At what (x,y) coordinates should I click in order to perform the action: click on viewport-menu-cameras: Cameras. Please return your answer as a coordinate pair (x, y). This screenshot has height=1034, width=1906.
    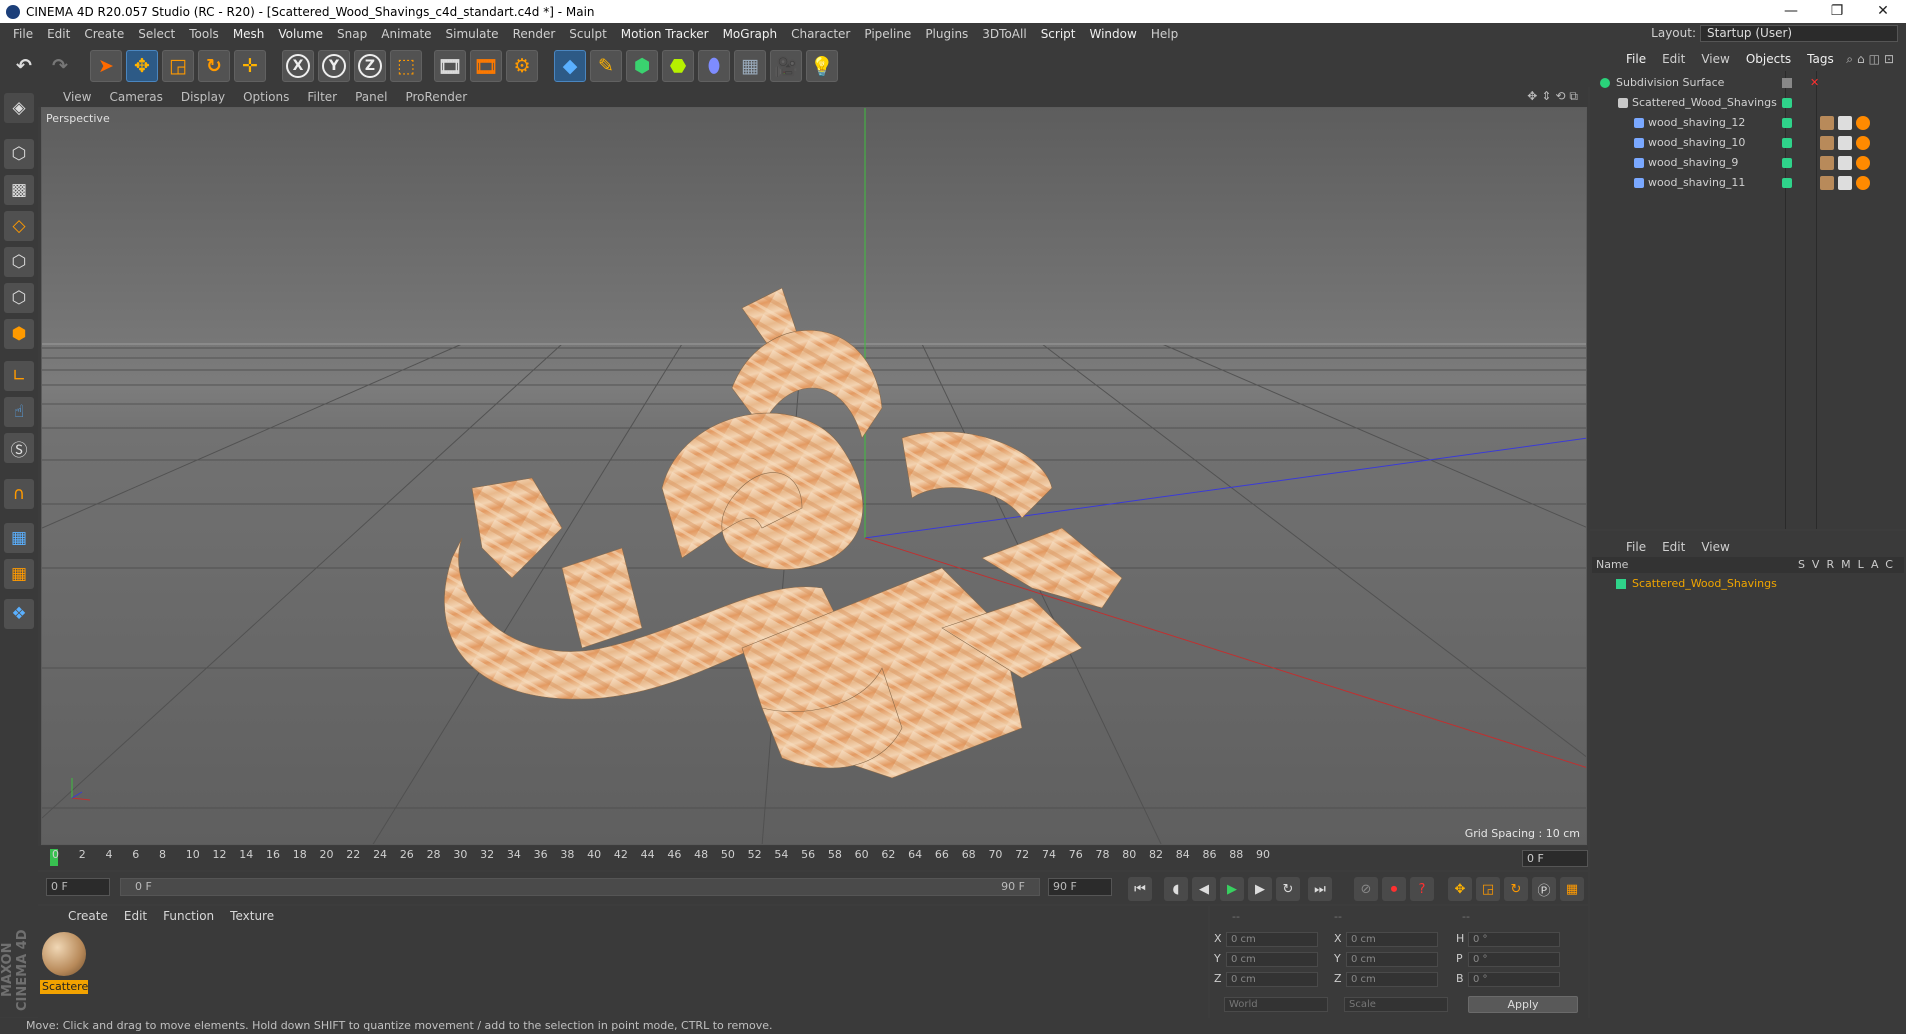
    Looking at the image, I should click on (135, 97).